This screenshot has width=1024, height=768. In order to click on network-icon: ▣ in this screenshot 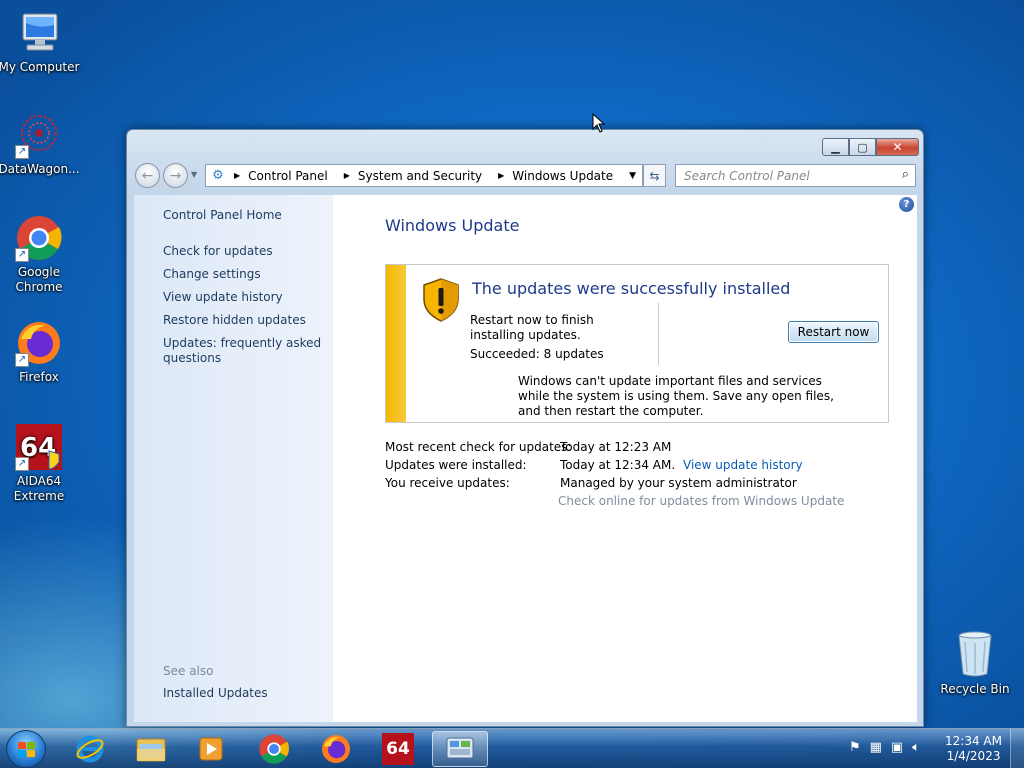, I will do `click(897, 747)`.